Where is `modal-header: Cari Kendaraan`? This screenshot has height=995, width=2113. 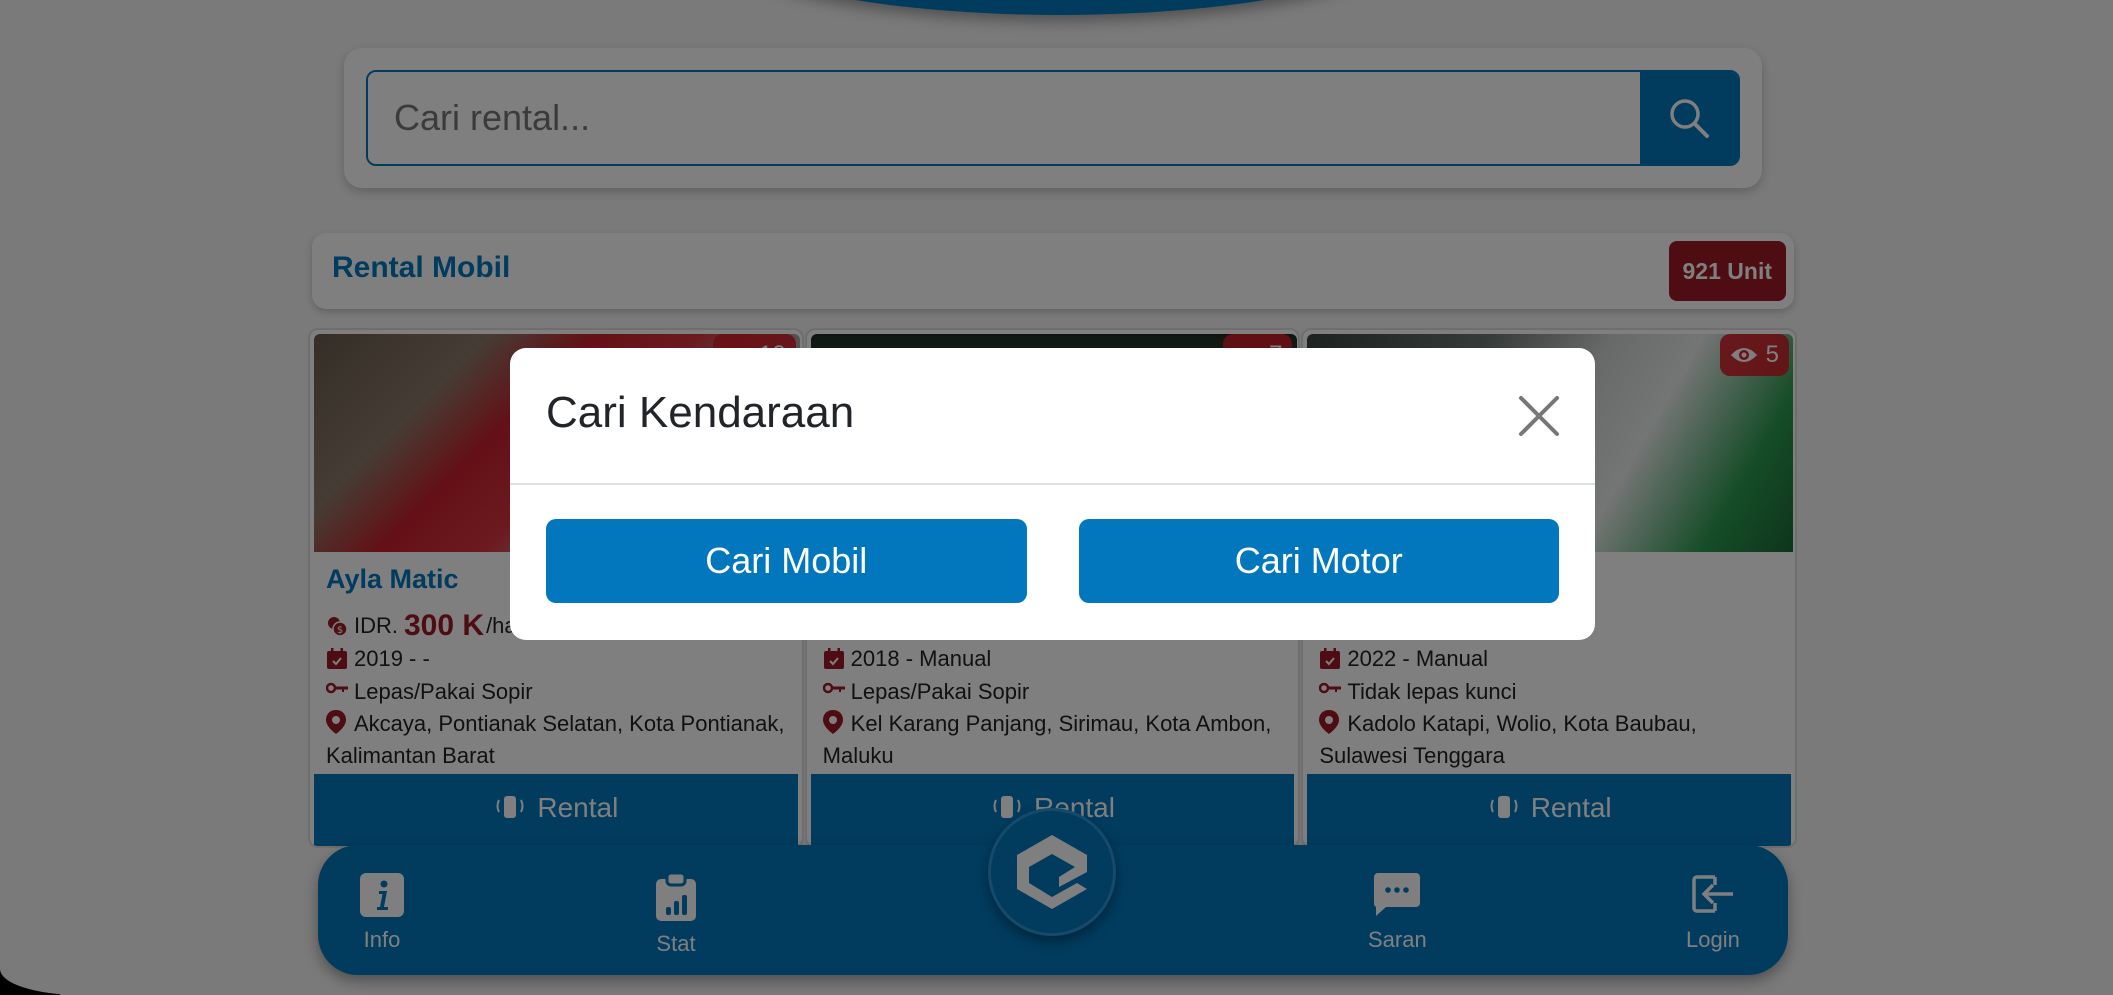 modal-header: Cari Kendaraan is located at coordinates (1052, 416).